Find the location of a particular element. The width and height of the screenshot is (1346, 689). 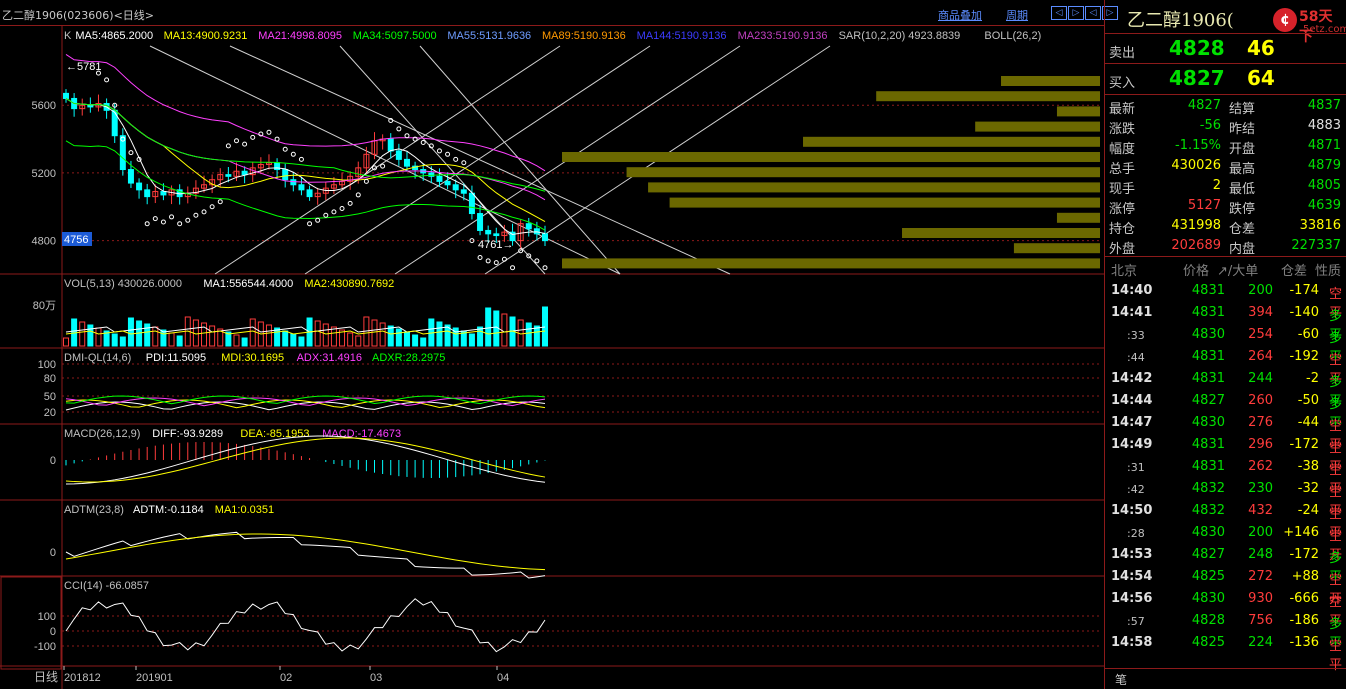

tick-volume: 244 is located at coordinates (1260, 378).